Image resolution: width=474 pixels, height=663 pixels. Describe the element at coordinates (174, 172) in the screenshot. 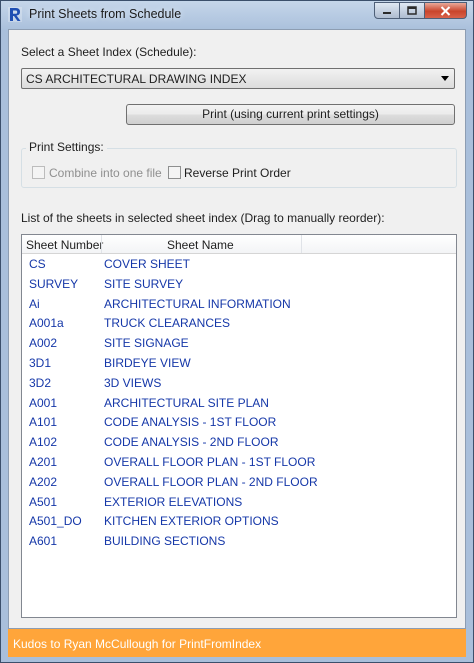

I see `reverse-order-checkbox` at that location.